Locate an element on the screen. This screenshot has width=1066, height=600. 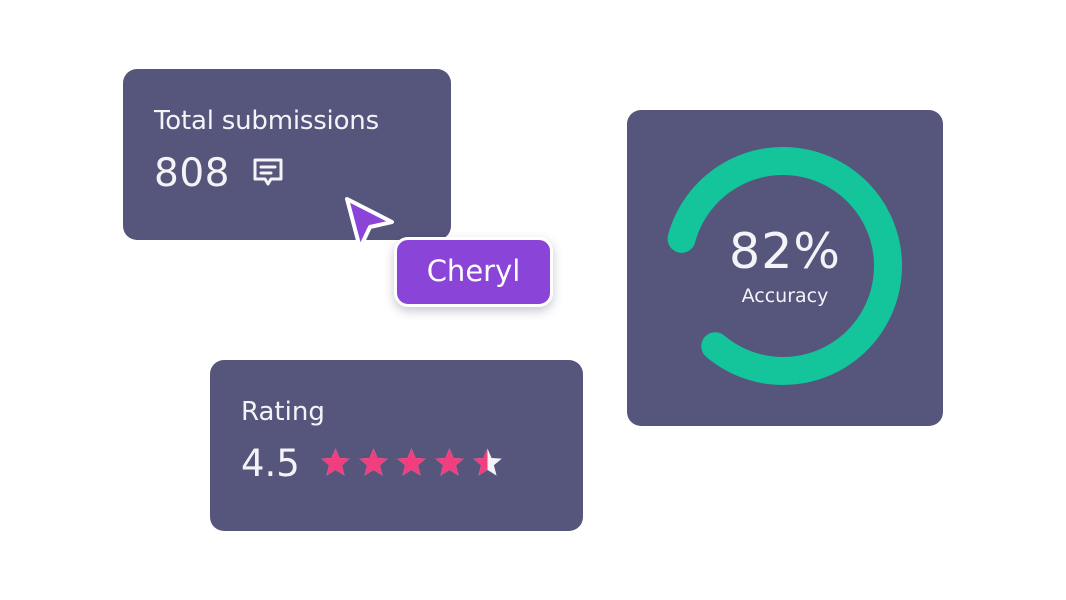
message-icon is located at coordinates (268, 172).